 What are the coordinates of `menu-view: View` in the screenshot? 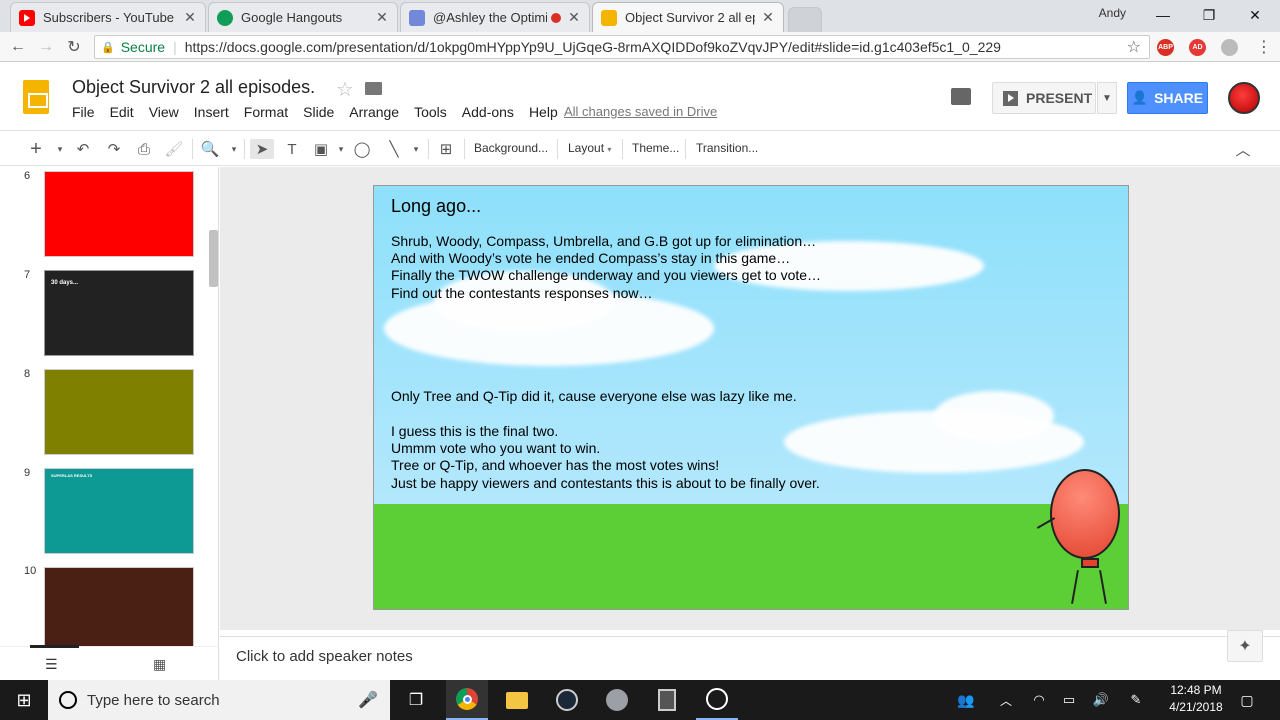 It's located at (164, 112).